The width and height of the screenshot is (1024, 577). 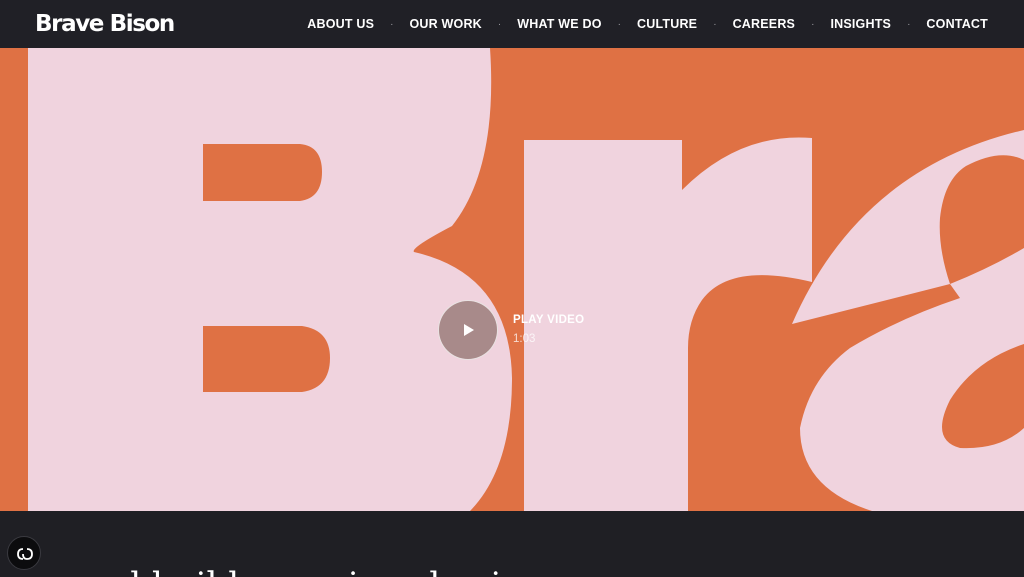 What do you see at coordinates (524, 339) in the screenshot?
I see `video-duration: 1:03` at bounding box center [524, 339].